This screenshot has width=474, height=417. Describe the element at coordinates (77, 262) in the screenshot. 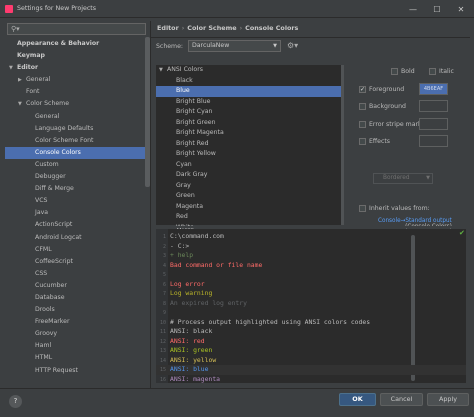

I see `tree-item: CoffeeScript` at that location.